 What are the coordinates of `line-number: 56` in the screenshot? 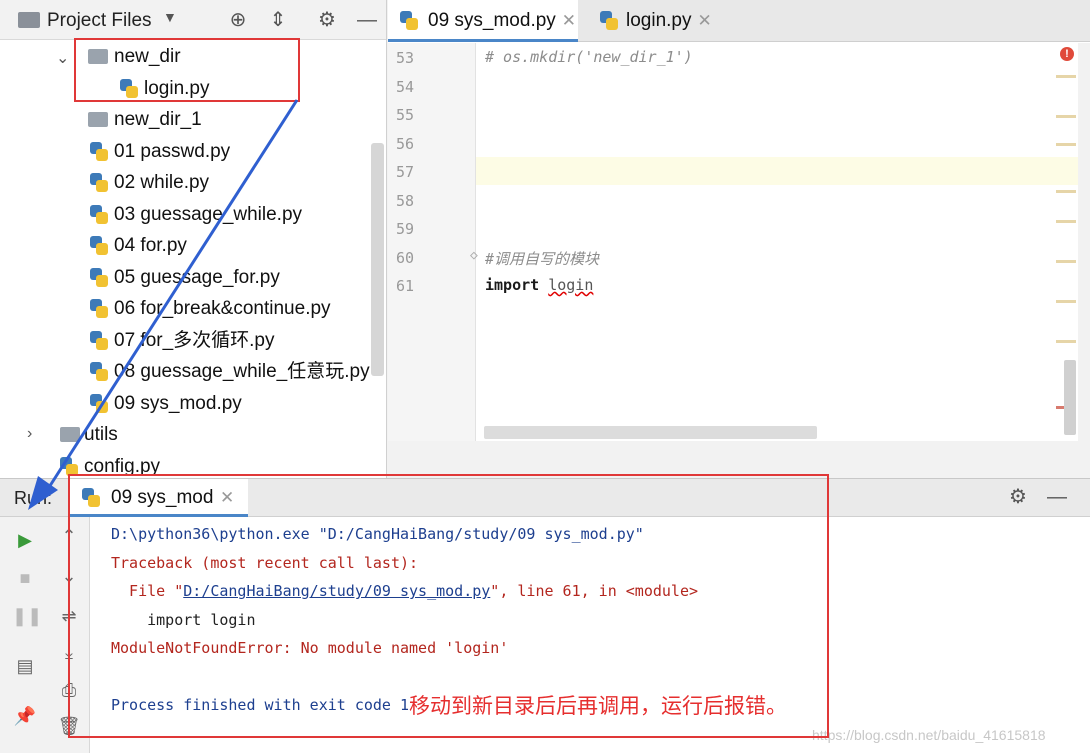 It's located at (405, 144).